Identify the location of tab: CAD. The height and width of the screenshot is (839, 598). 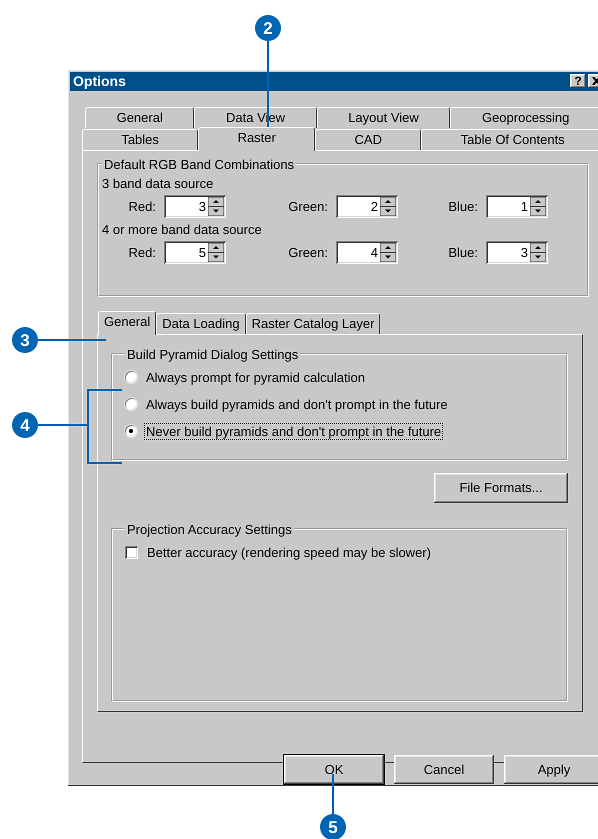
(368, 139).